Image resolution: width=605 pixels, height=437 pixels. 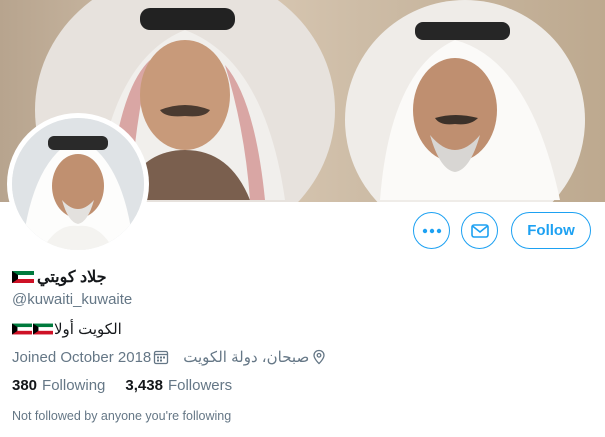 I want to click on location-text: صبحان، دولة الكويت, so click(x=246, y=357).